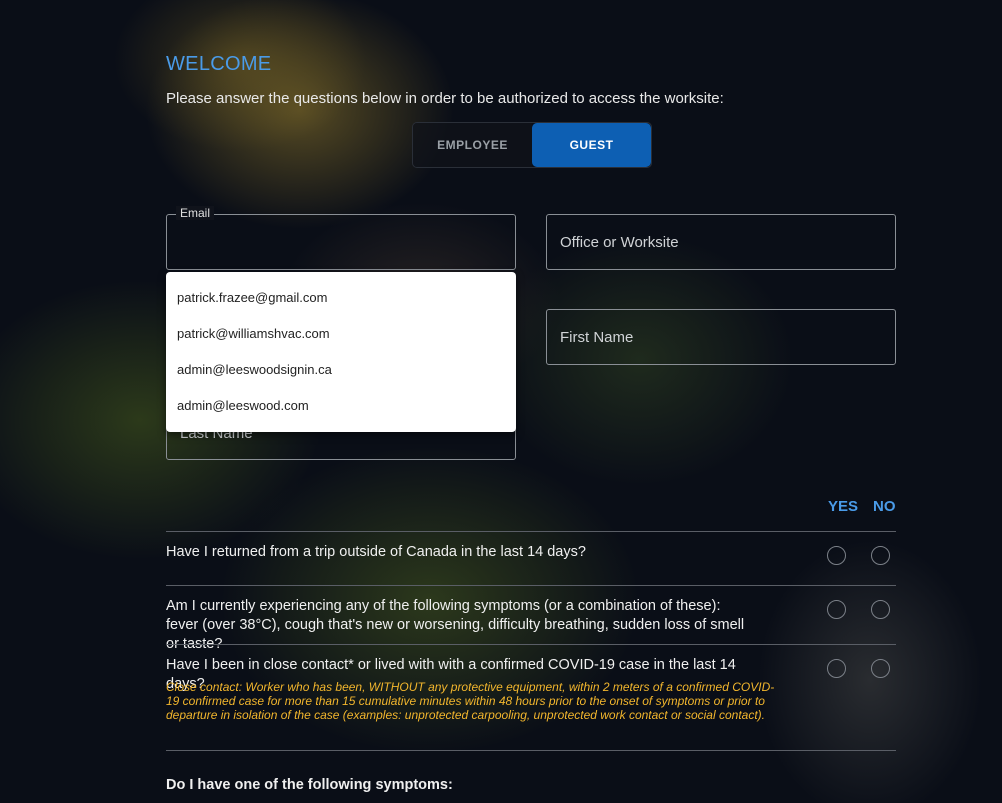 The width and height of the screenshot is (1002, 803). I want to click on question-symptoms-no-radio, so click(880, 609).